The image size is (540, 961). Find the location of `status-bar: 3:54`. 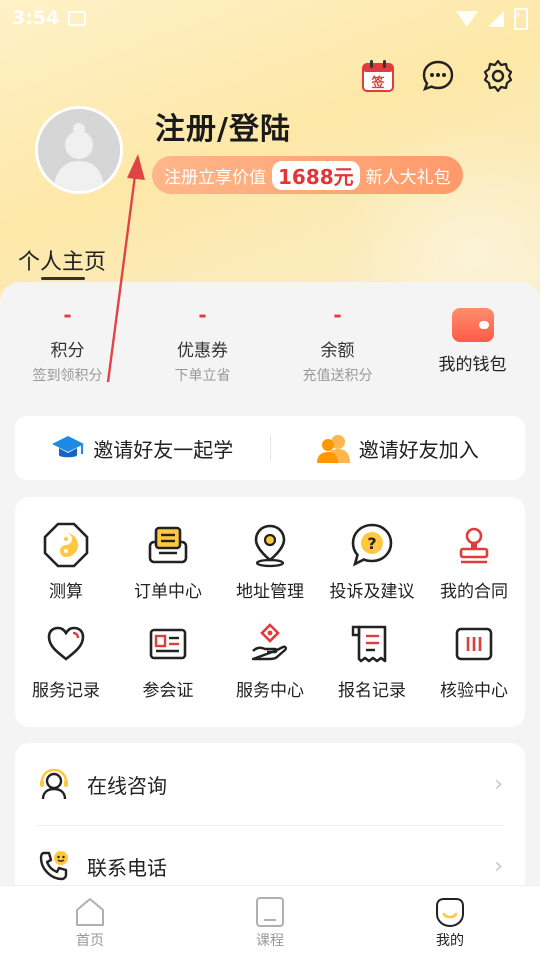

status-bar: 3:54 is located at coordinates (270, 19).